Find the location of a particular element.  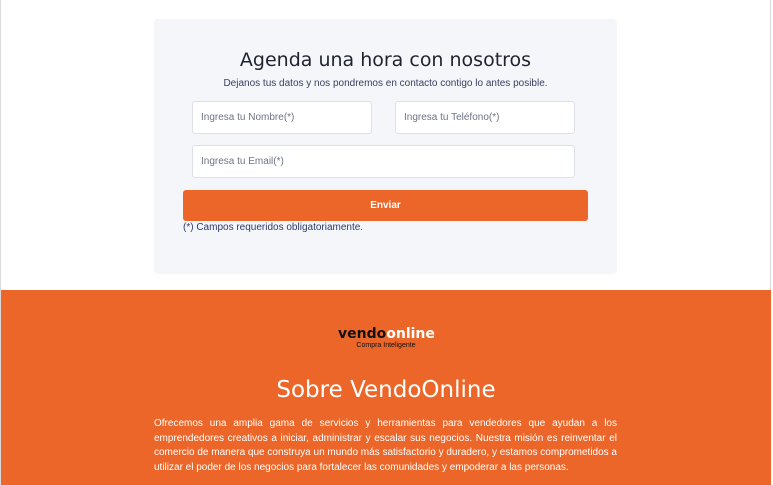

form-title: Agenda una hora con nosotros is located at coordinates (385, 60).